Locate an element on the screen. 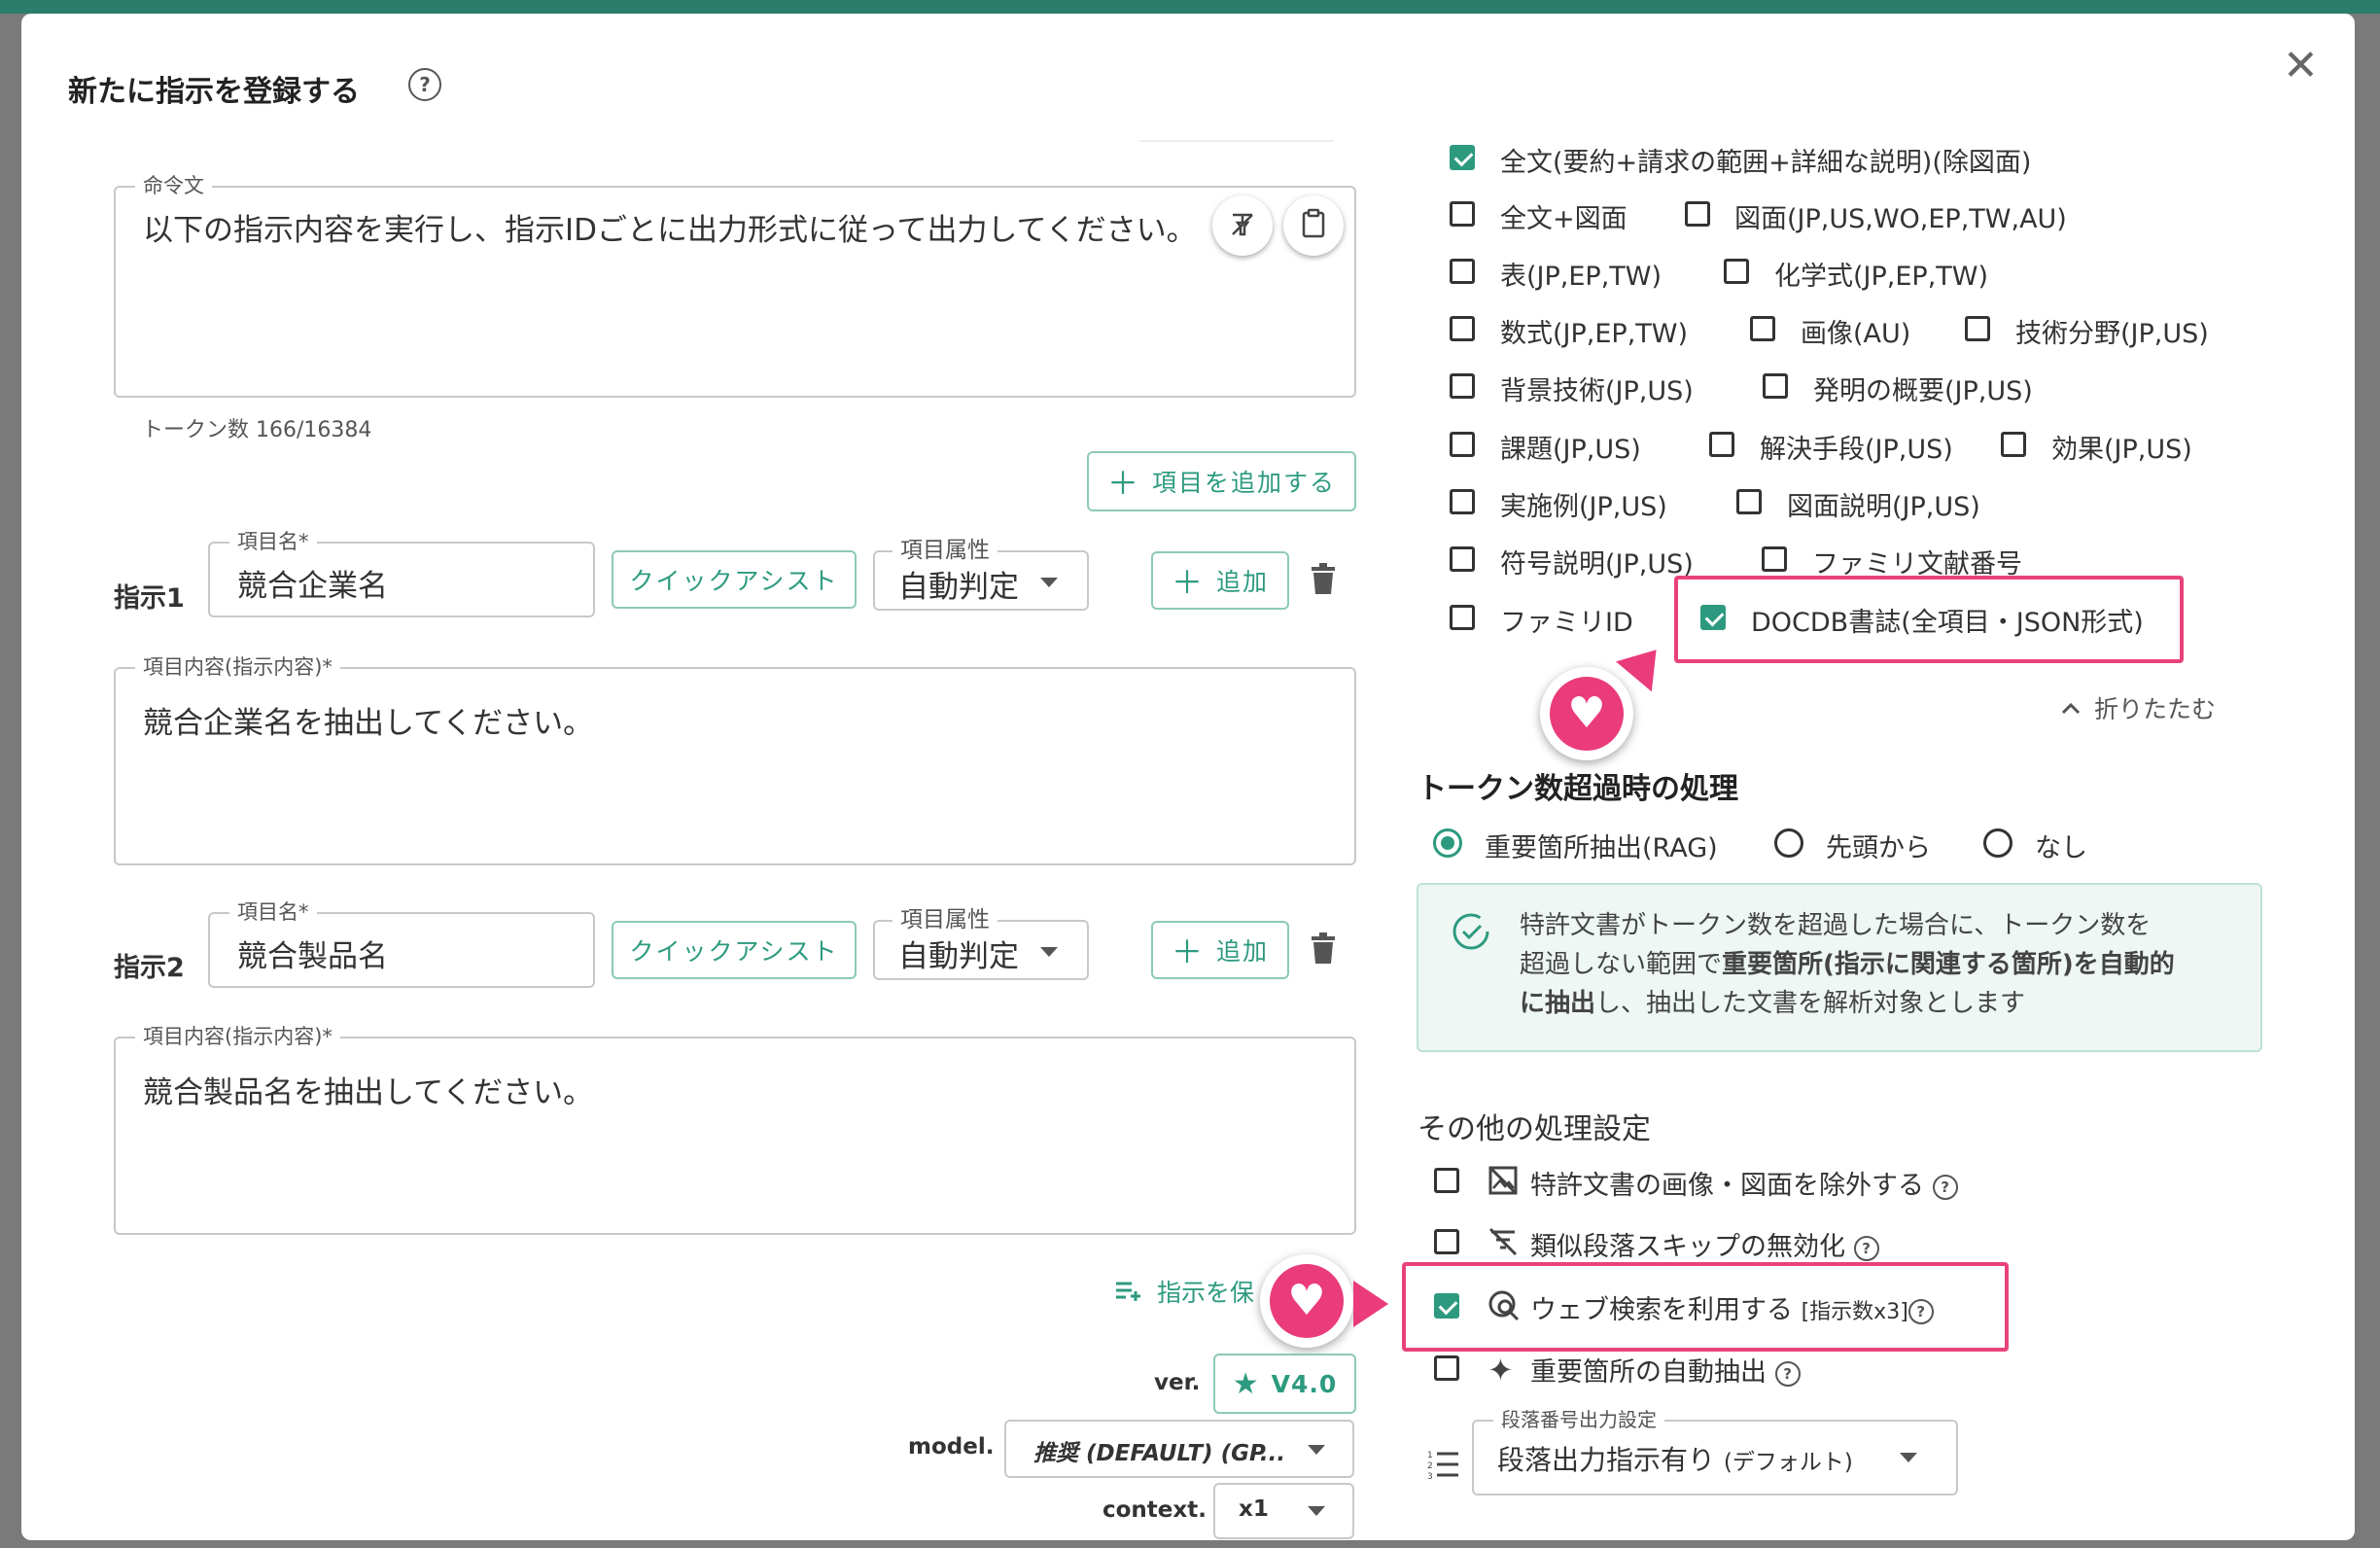  item-attribute-select-2: 項目属性 自動判定 is located at coordinates (981, 944).